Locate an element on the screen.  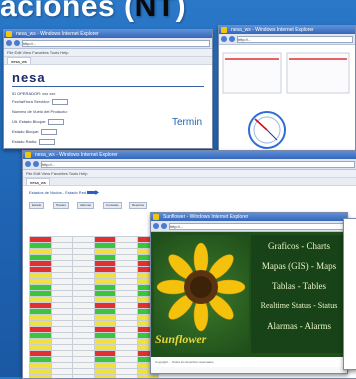
slide-title-strong: NT is located at coordinates (155, 11).